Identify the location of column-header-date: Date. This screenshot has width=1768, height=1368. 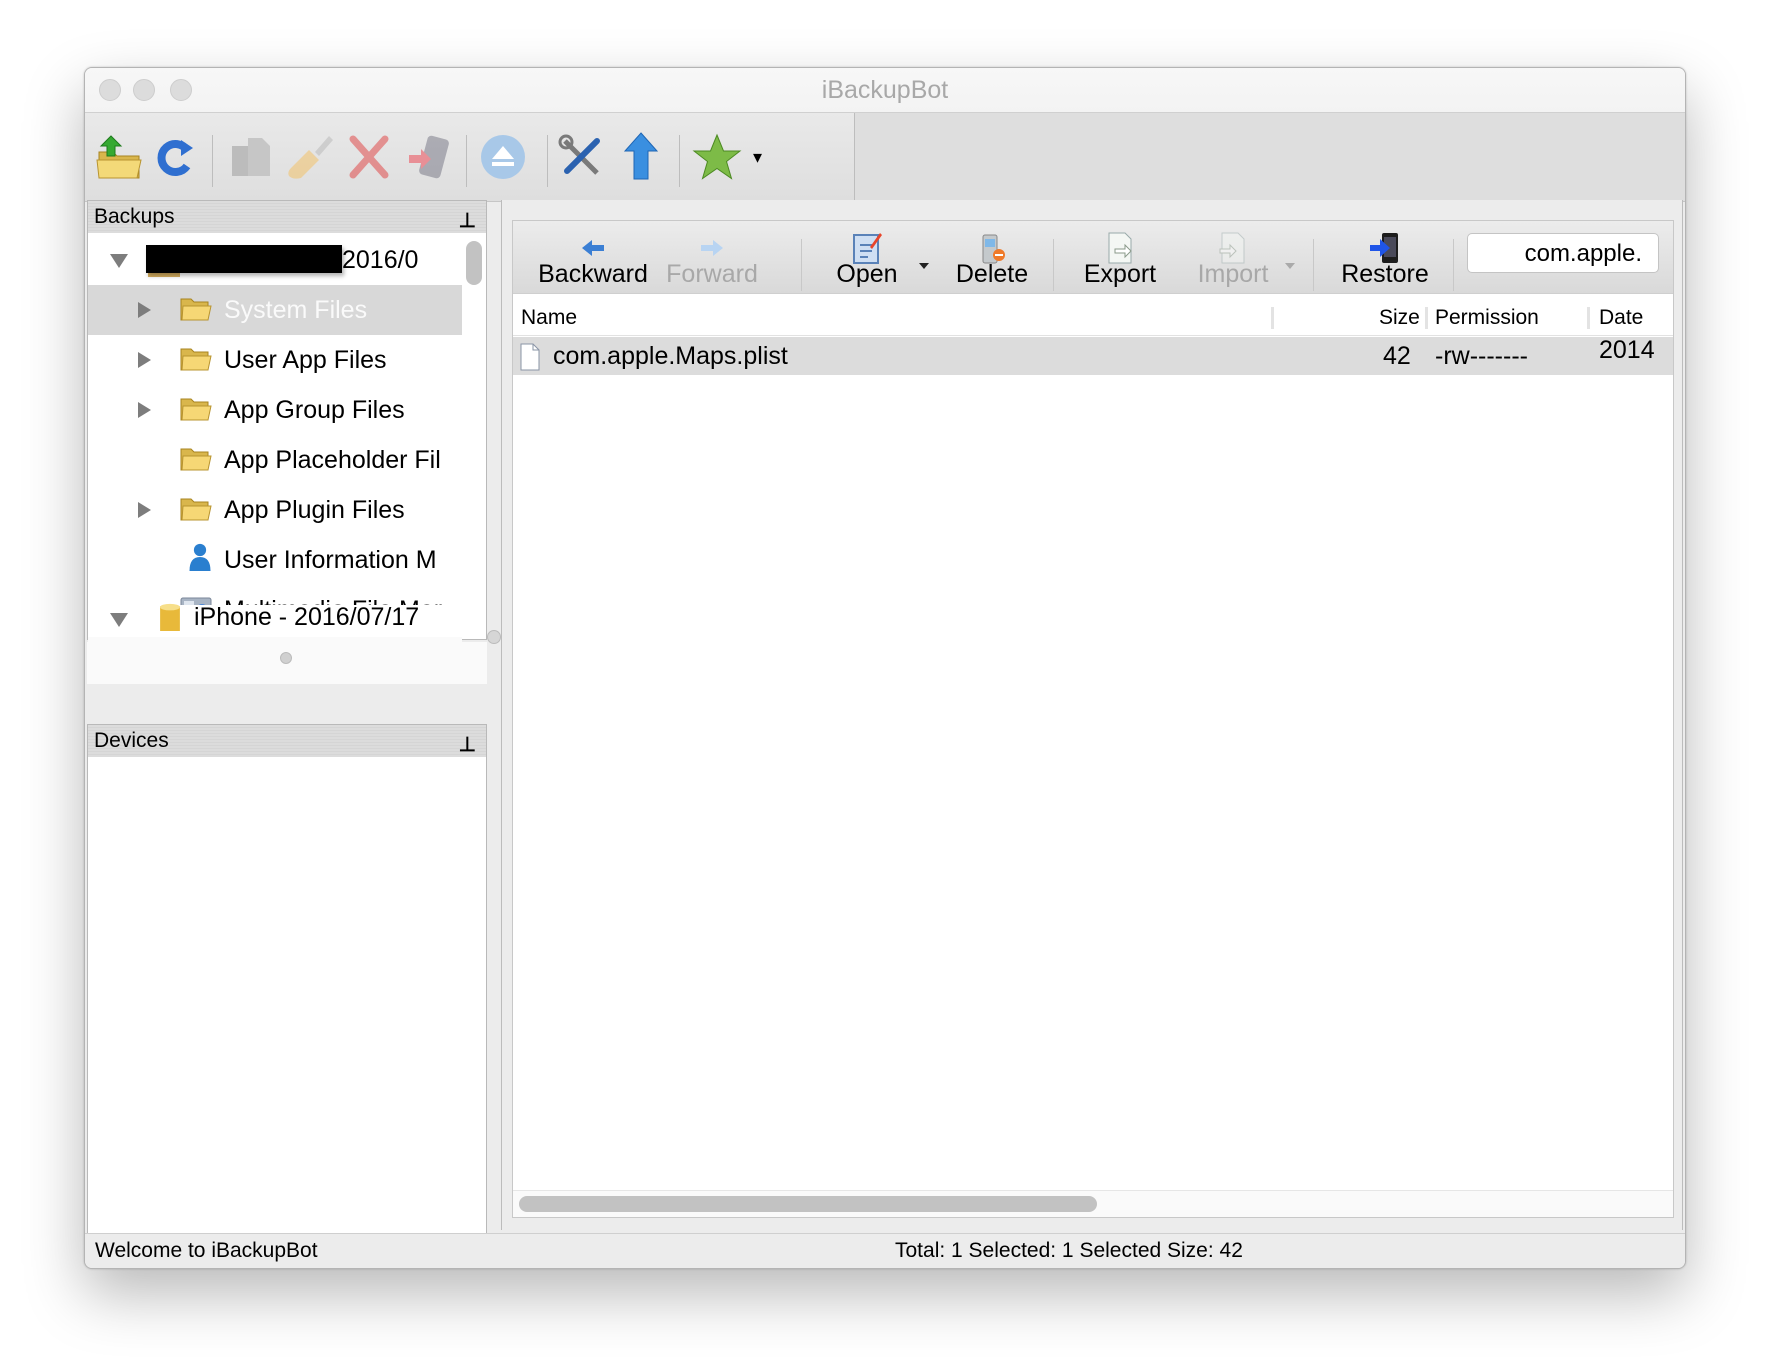
(1621, 318).